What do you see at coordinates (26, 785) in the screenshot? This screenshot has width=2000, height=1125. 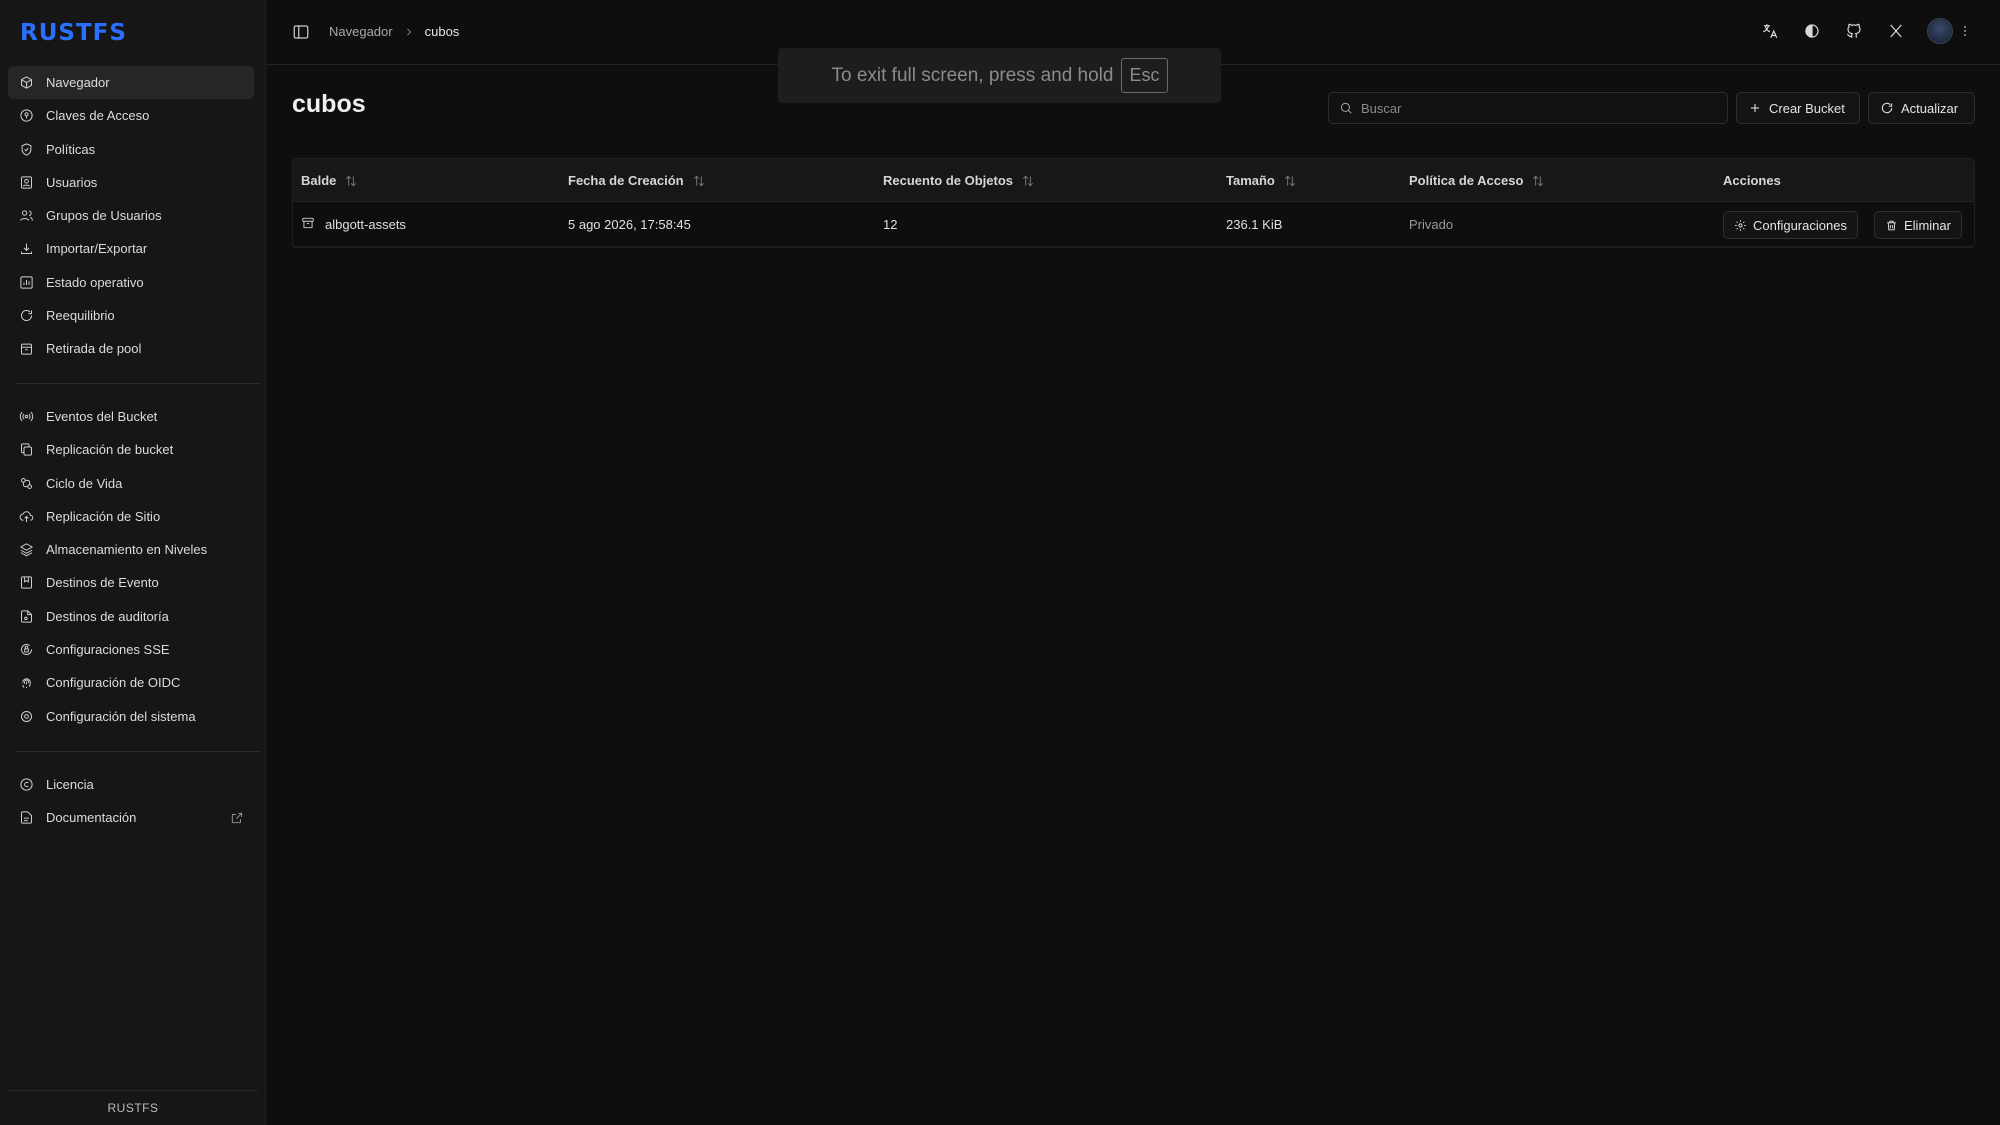 I see `copyright-icon` at bounding box center [26, 785].